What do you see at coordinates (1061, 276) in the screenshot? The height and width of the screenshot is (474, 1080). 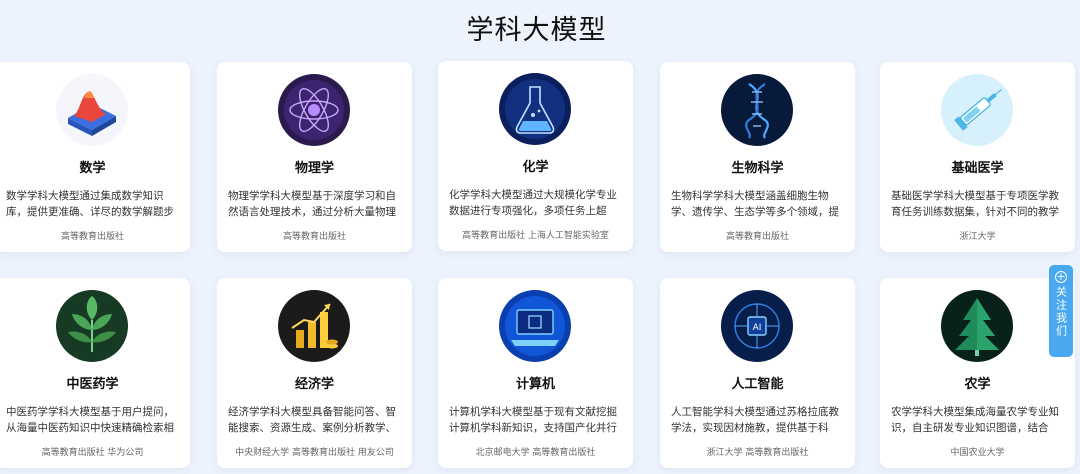 I see `plus-circle-icon: +` at bounding box center [1061, 276].